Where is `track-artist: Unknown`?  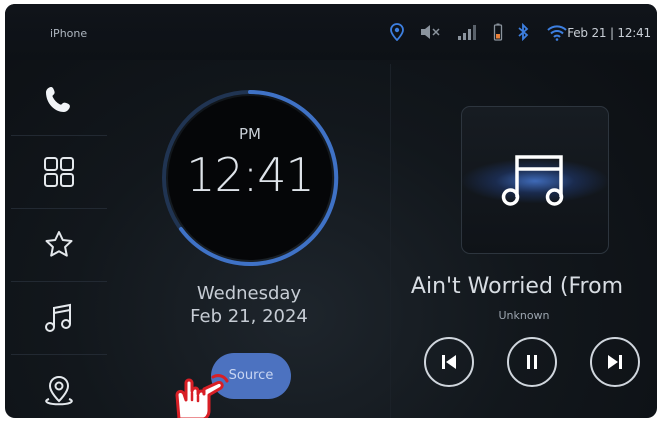
track-artist: Unknown is located at coordinates (524, 315).